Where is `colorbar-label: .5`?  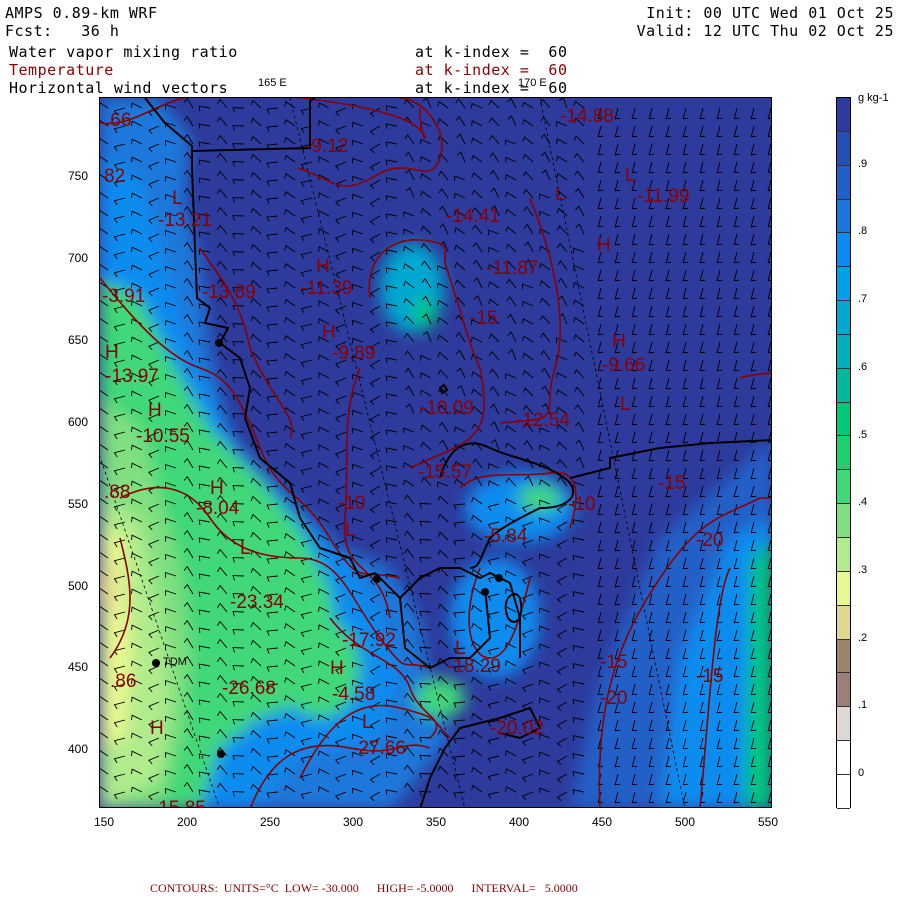 colorbar-label: .5 is located at coordinates (863, 434).